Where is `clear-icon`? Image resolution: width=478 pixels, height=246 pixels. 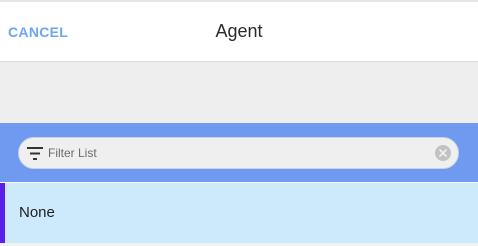 clear-icon is located at coordinates (443, 153).